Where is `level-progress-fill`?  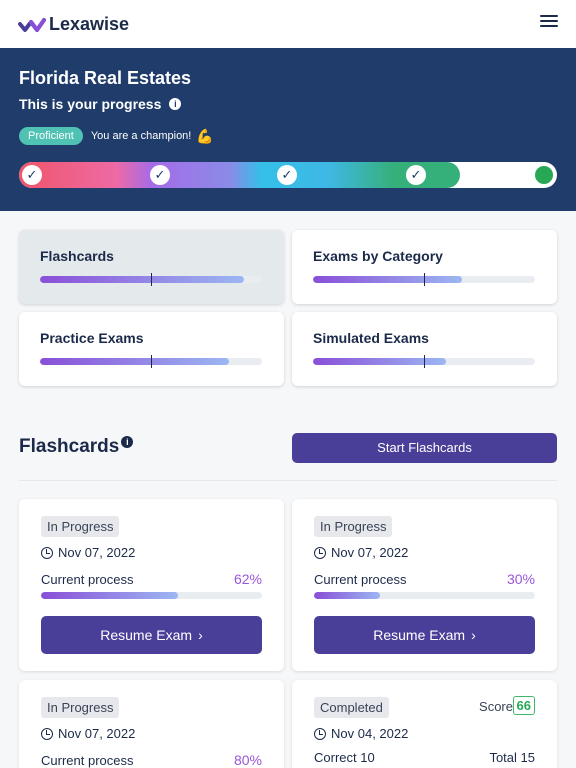 level-progress-fill is located at coordinates (239, 175).